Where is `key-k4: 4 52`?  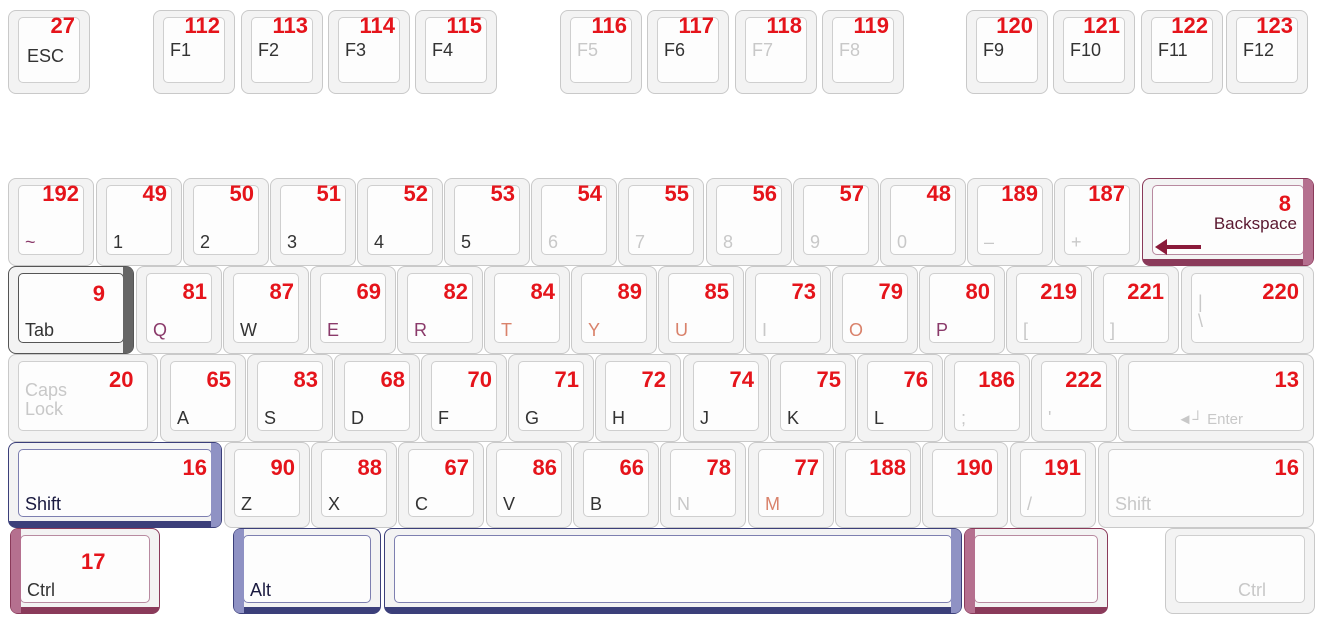
key-k4: 4 52 is located at coordinates (400, 222).